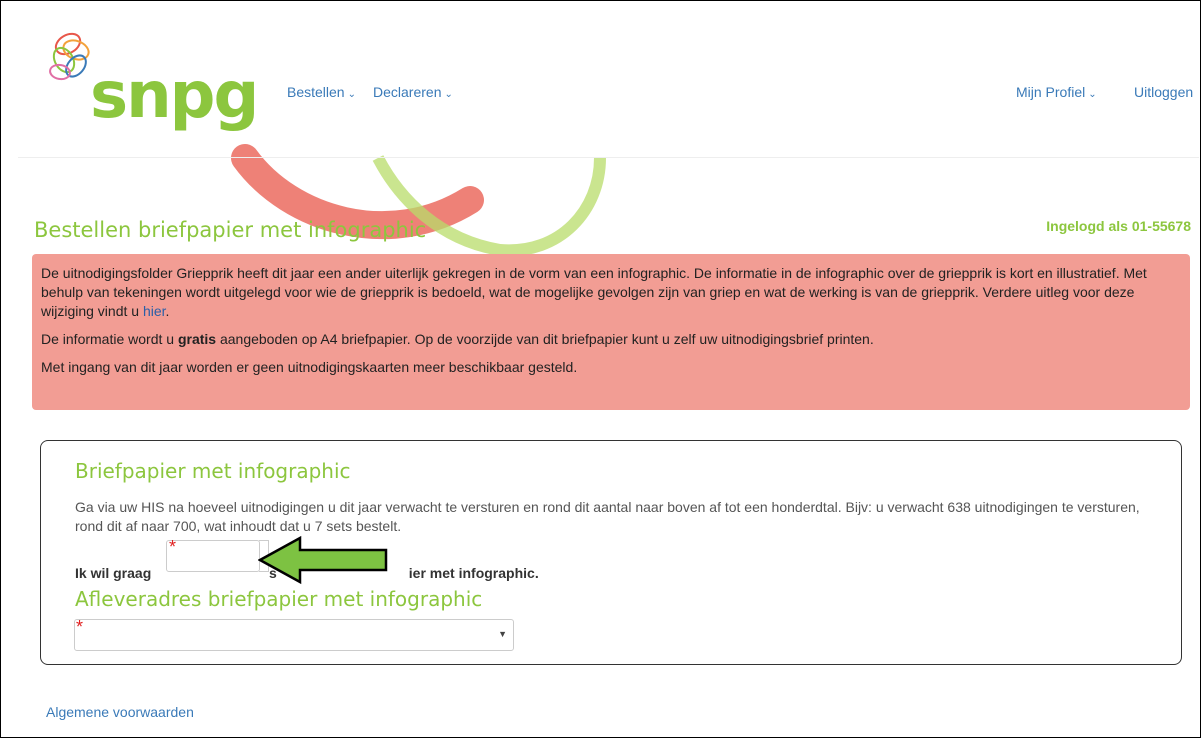 Image resolution: width=1201 pixels, height=738 pixels. I want to click on alert-text-2a: De informatie wordt u, so click(109, 339).